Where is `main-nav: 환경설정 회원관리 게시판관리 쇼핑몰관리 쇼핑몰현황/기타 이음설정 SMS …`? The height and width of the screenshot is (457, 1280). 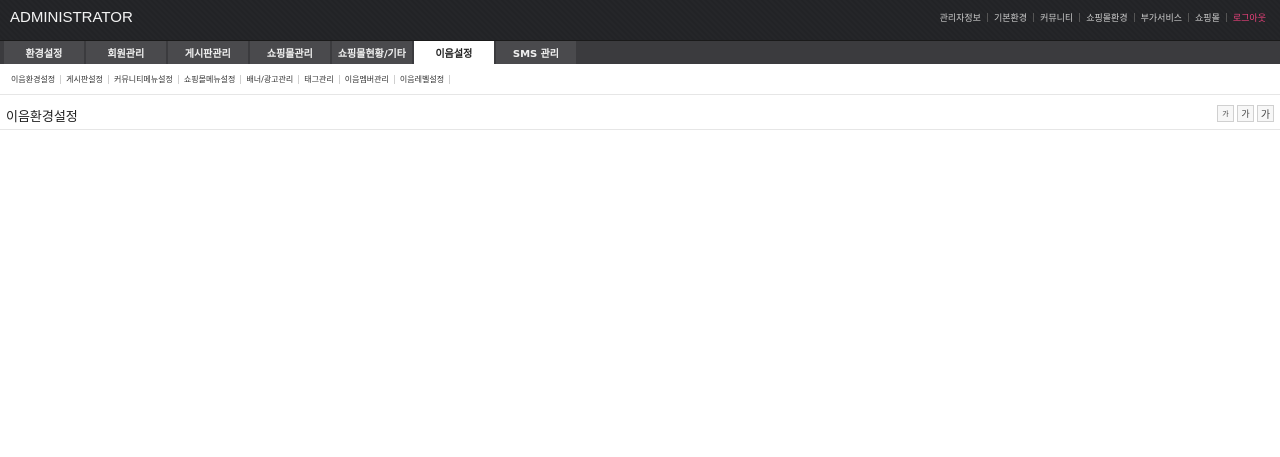 main-nav: 환경설정 회원관리 게시판관리 쇼핑몰관리 쇼핑몰현황/기타 이음설정 SMS … is located at coordinates (640, 52).